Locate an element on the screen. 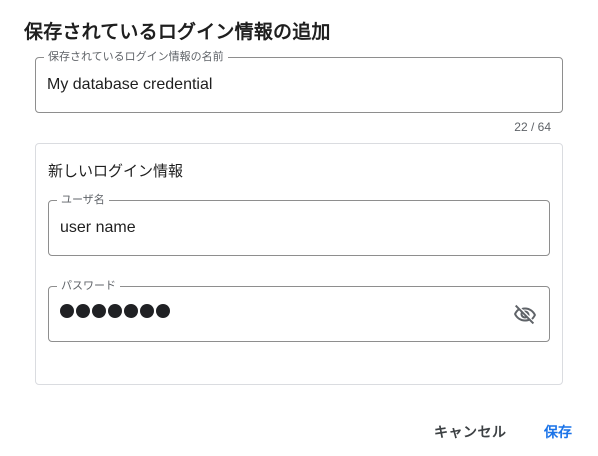 This screenshot has width=598, height=456. username-field: ユーザ名 user name is located at coordinates (299, 224).